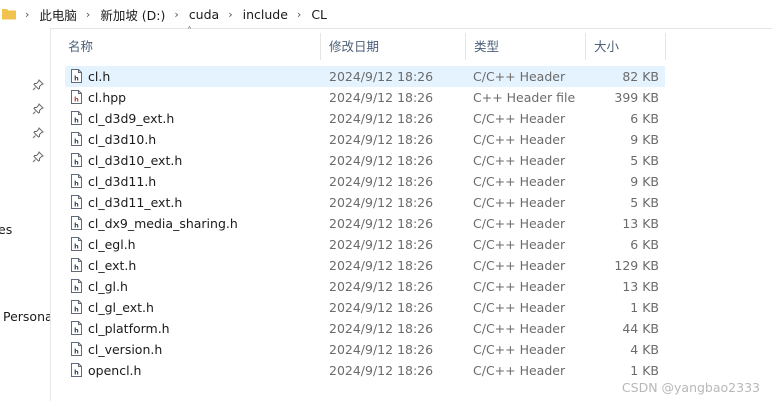 This screenshot has height=401, width=772. I want to click on file-row: h cl_egl.h 2024/9/12 18:26 C/C++ Header 6 KB, so click(365, 244).